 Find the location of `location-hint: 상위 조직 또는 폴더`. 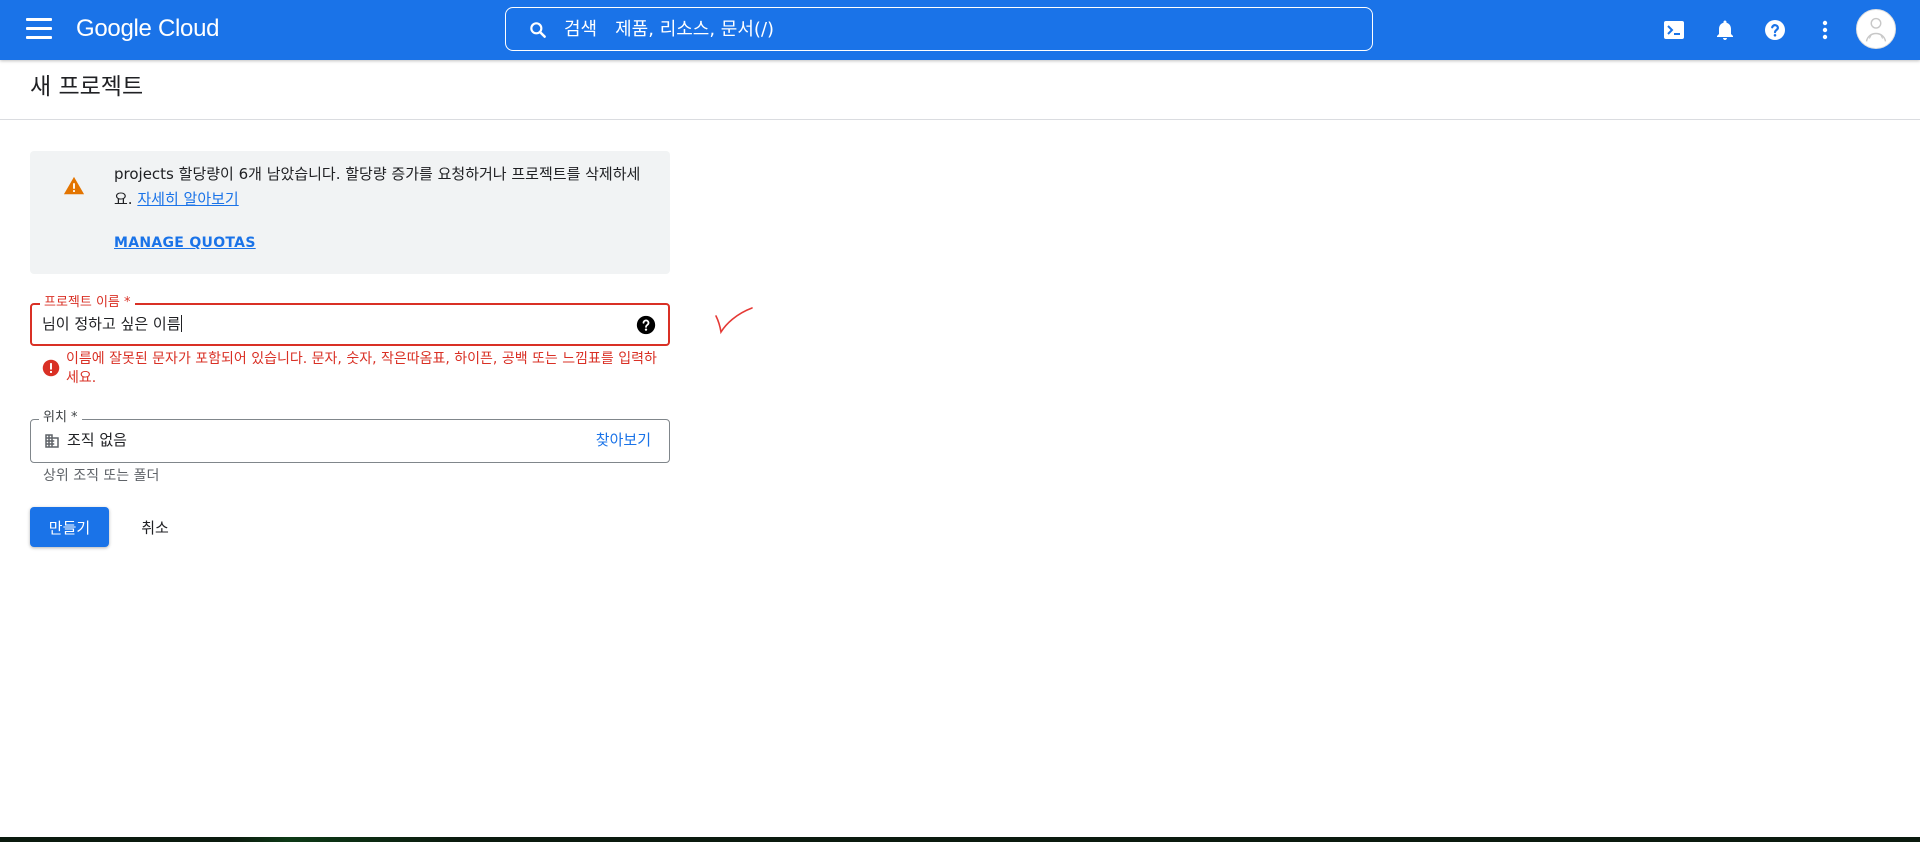

location-hint: 상위 조직 또는 폴더 is located at coordinates (101, 476).